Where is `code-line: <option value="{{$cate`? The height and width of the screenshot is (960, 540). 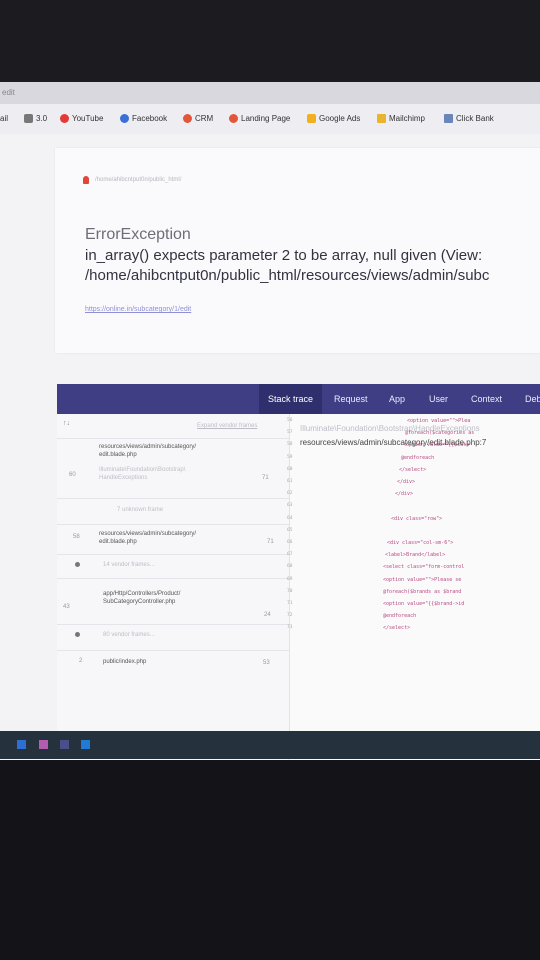
code-line: <option value="{{$cate is located at coordinates (436, 445).